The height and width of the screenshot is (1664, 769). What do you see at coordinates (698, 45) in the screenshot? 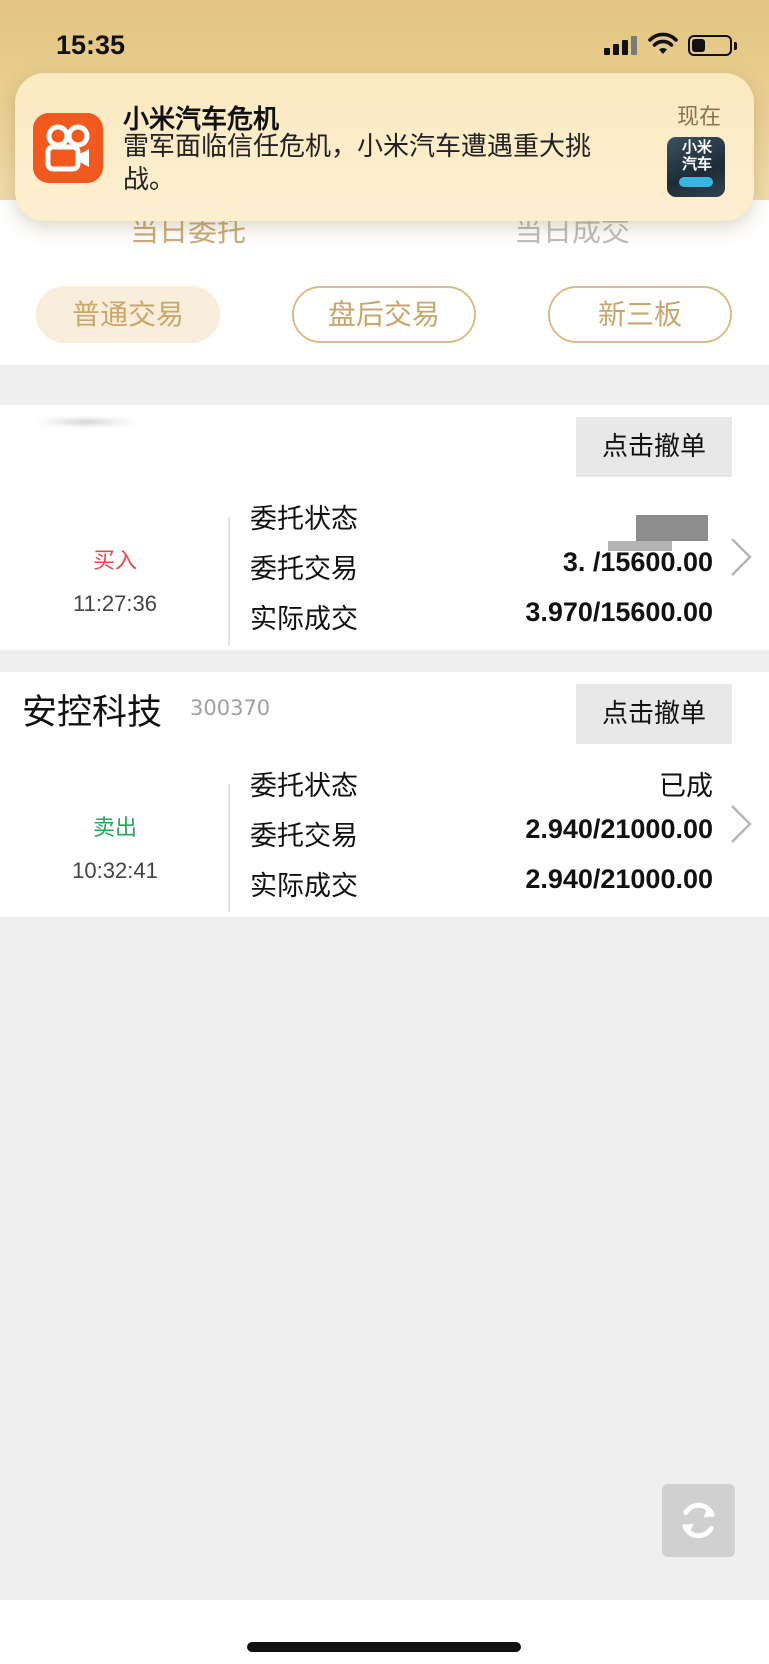
I see `battery-level` at bounding box center [698, 45].